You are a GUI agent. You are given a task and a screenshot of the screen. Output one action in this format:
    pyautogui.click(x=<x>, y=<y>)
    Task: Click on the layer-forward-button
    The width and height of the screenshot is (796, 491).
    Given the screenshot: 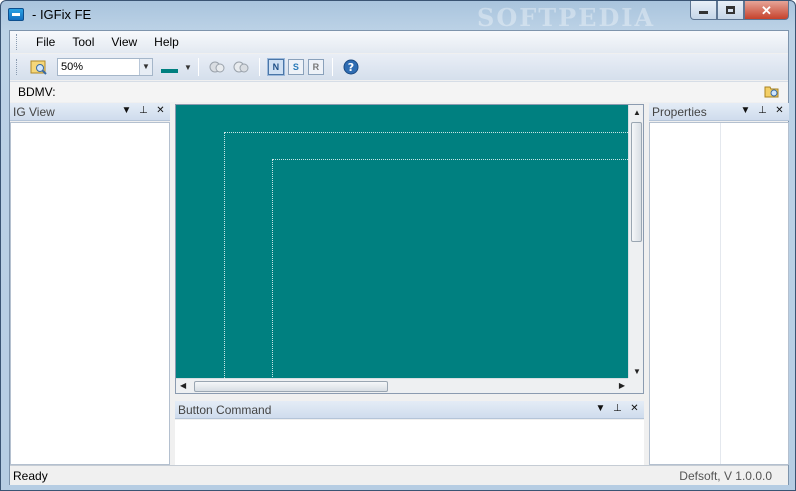 What is the action you would take?
    pyautogui.click(x=241, y=67)
    